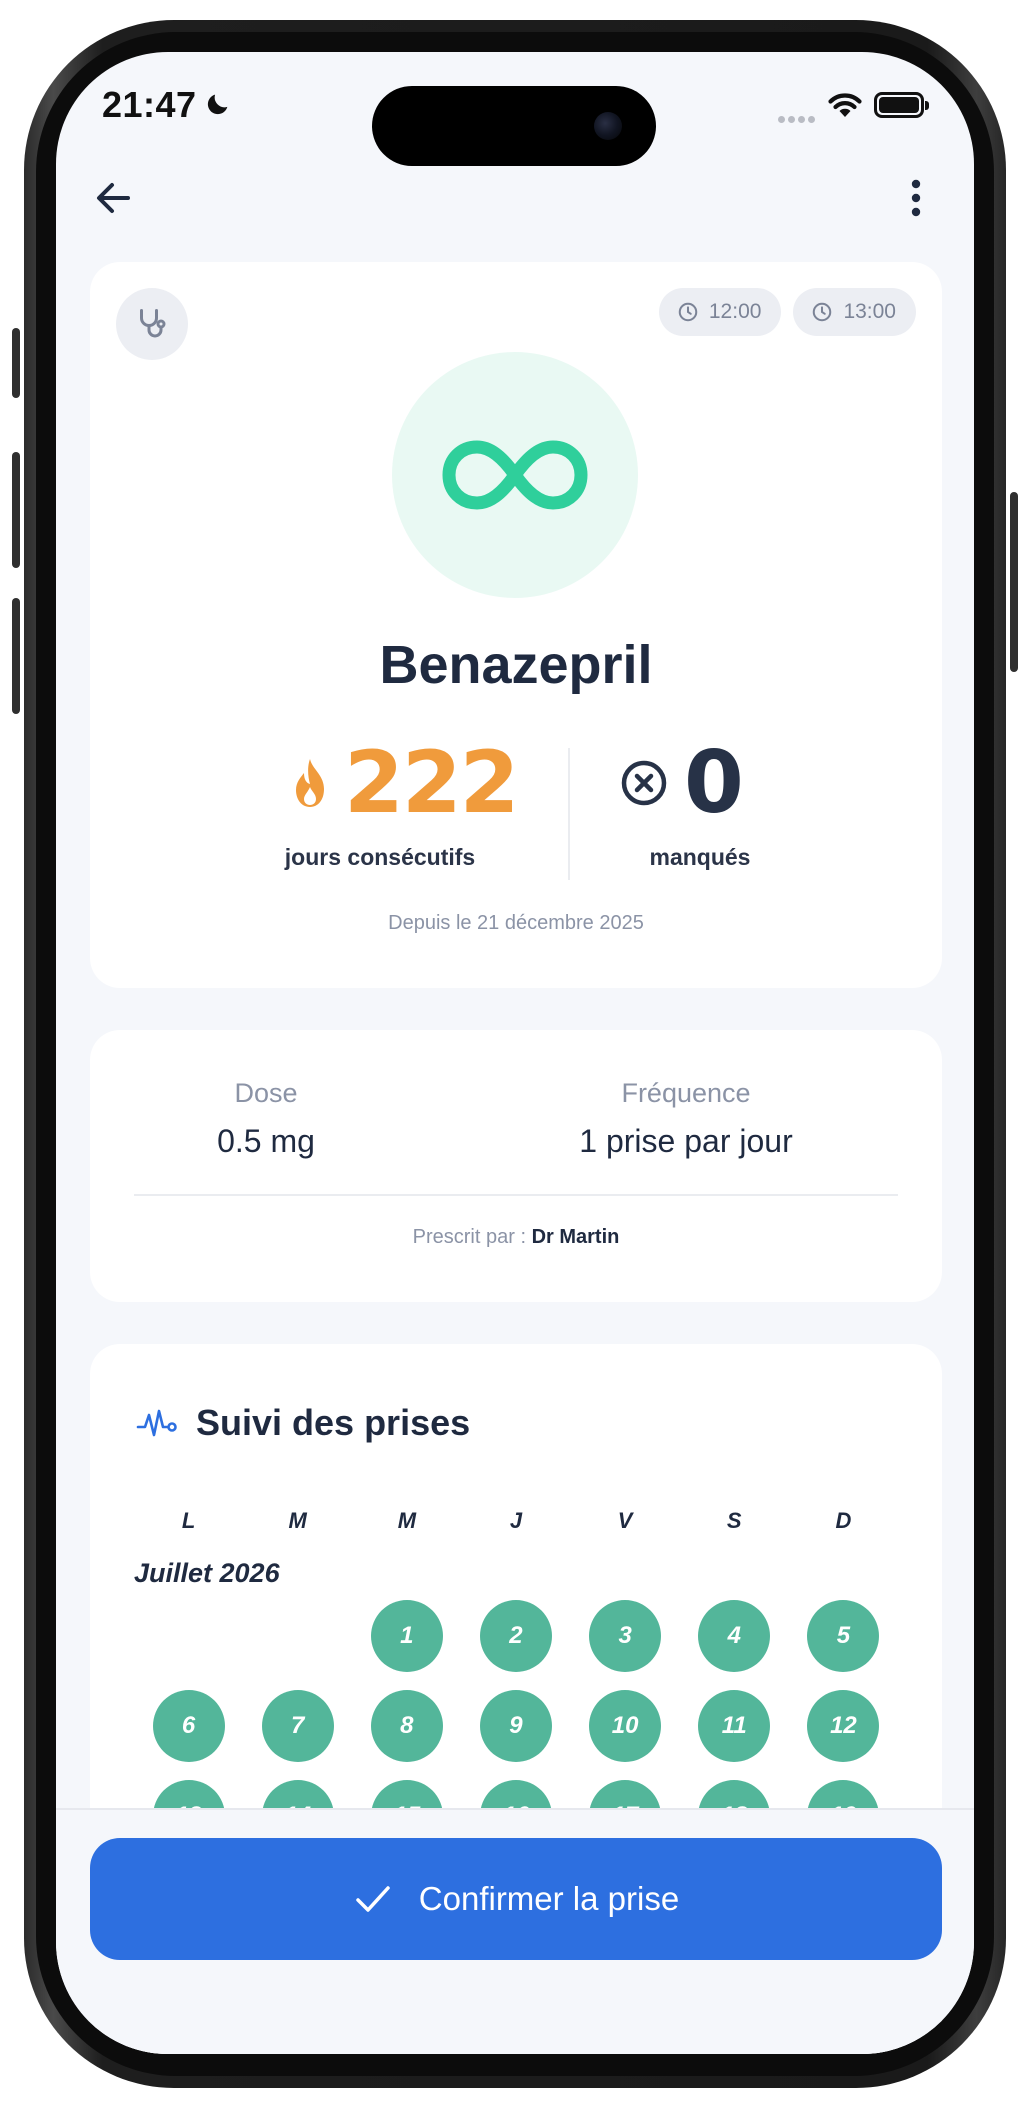  Describe the element at coordinates (682, 783) in the screenshot. I see `missed-stat: 0` at that location.